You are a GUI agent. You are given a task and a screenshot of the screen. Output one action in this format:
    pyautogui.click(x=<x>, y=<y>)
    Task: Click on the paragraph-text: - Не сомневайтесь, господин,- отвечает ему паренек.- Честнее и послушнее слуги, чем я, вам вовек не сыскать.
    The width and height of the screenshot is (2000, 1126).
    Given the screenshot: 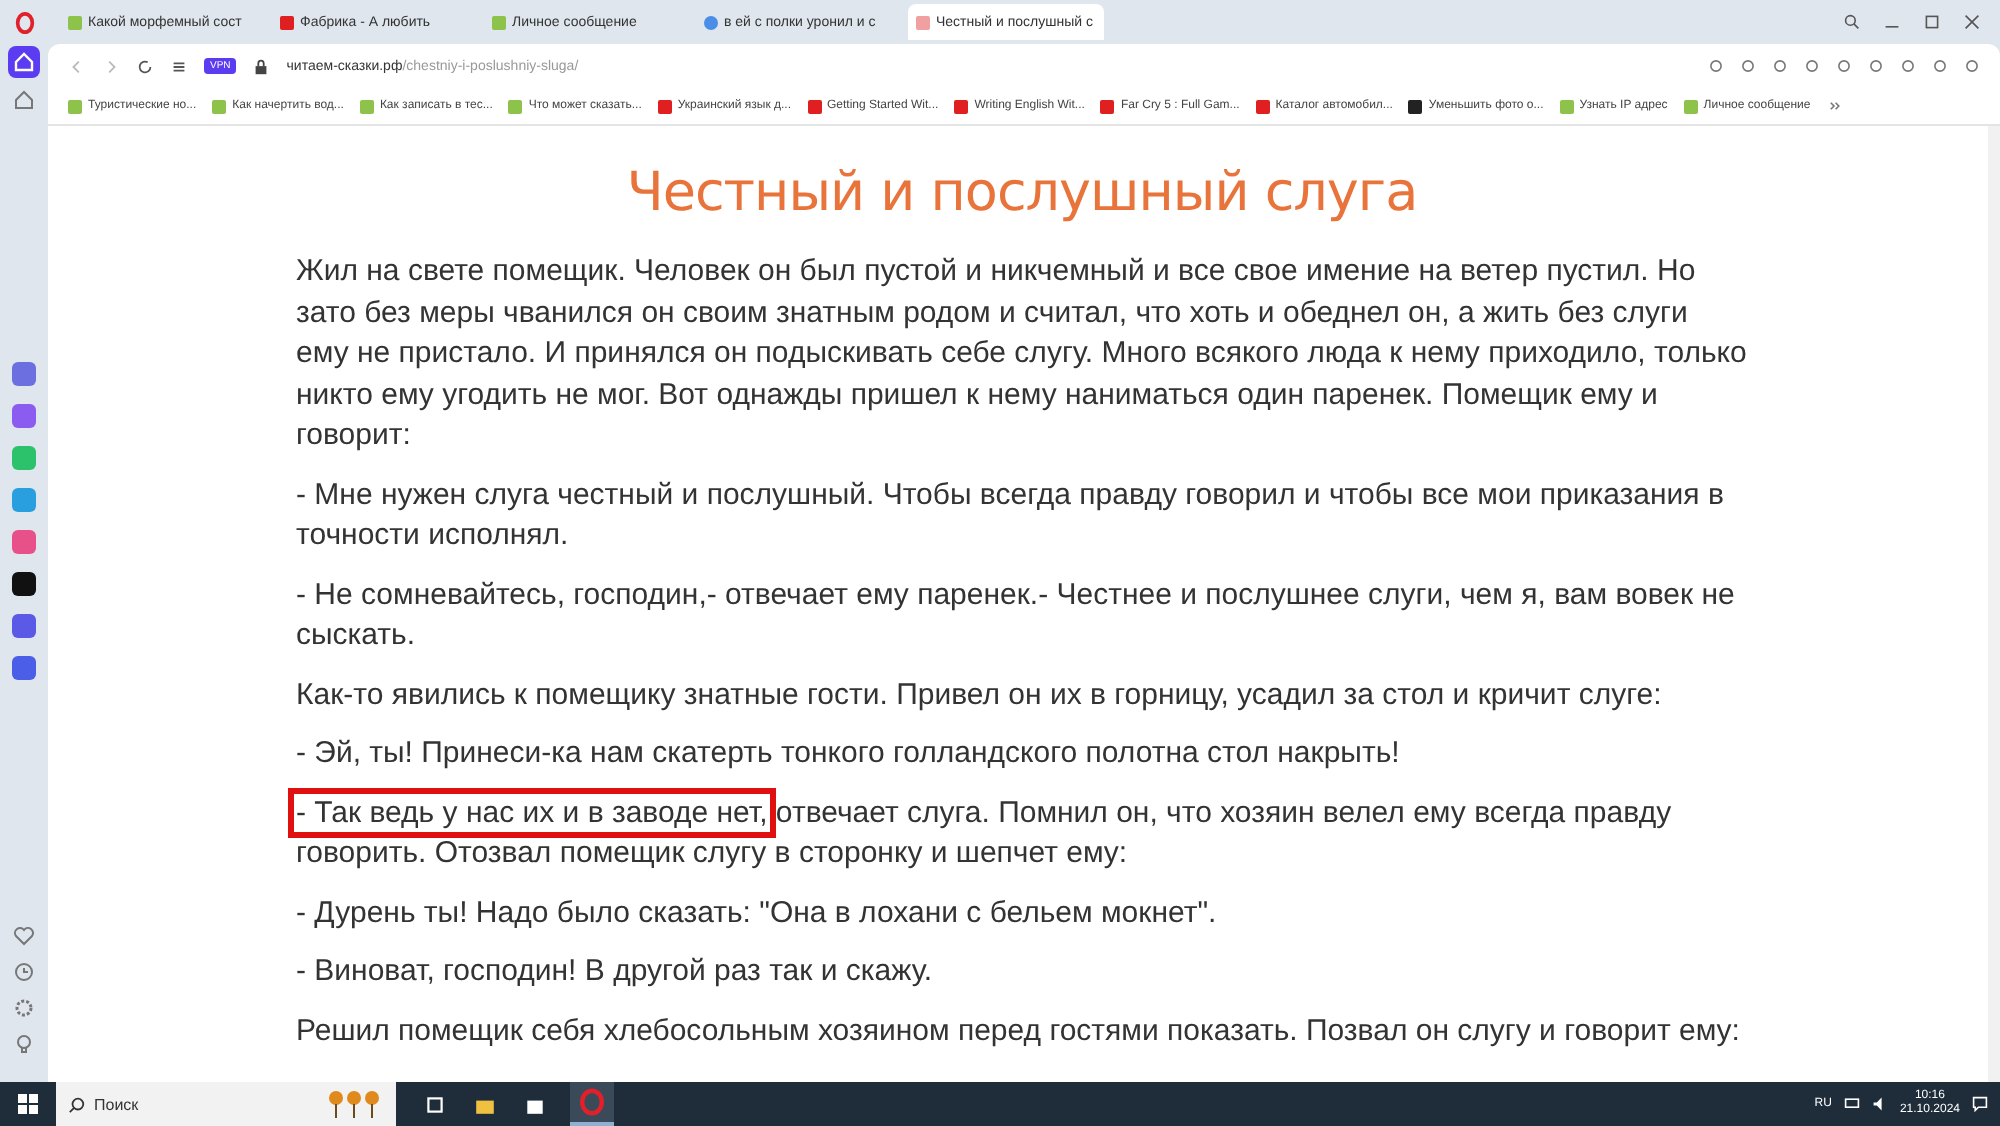 What is the action you would take?
    pyautogui.click(x=1016, y=615)
    